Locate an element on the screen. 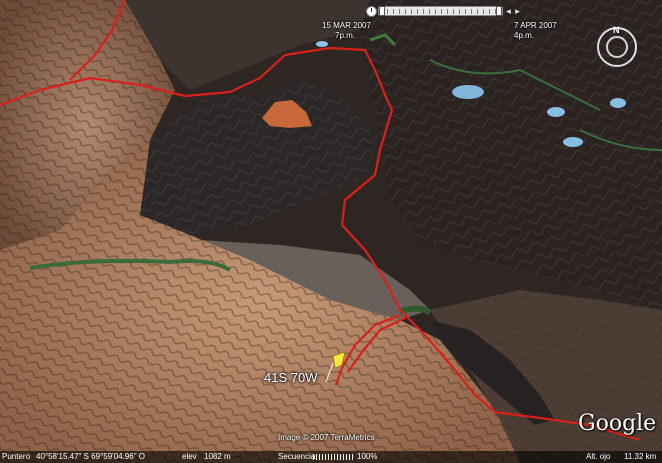  time-end-time: 4p.m. is located at coordinates (524, 35).